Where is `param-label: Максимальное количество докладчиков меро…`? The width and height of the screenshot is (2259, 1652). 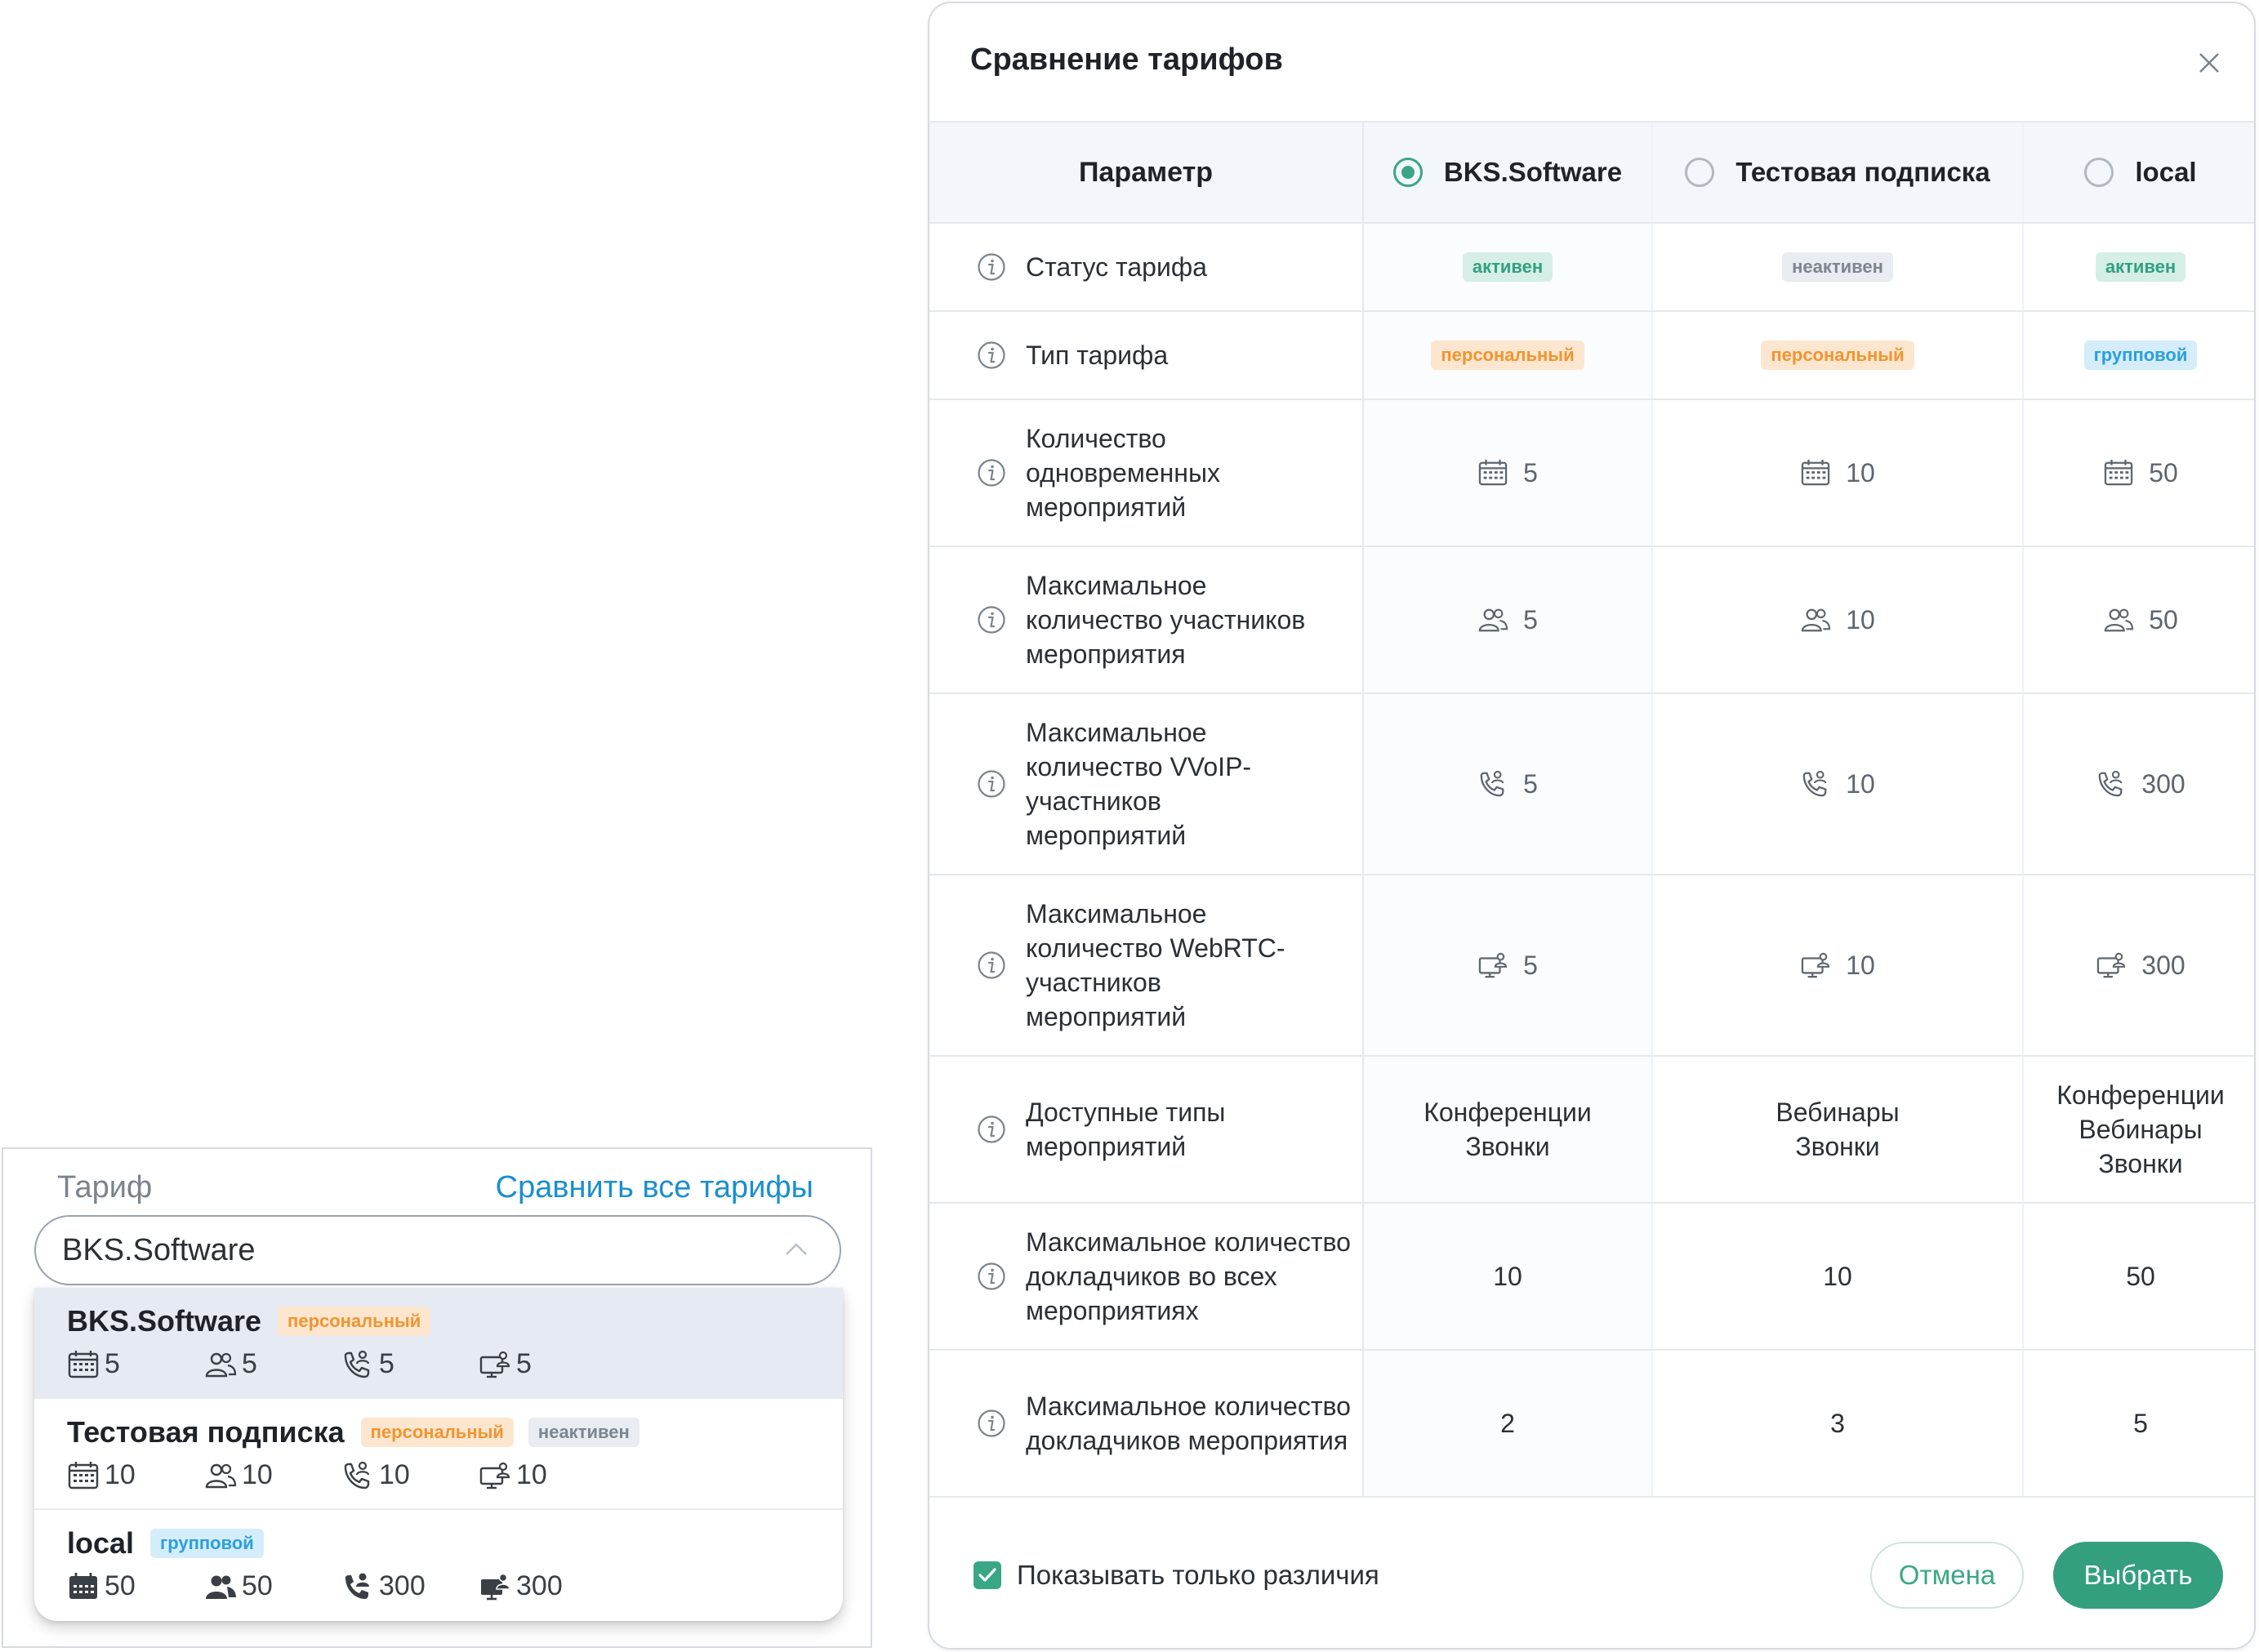 param-label: Максимальное количество докладчиков меро… is located at coordinates (1188, 1423).